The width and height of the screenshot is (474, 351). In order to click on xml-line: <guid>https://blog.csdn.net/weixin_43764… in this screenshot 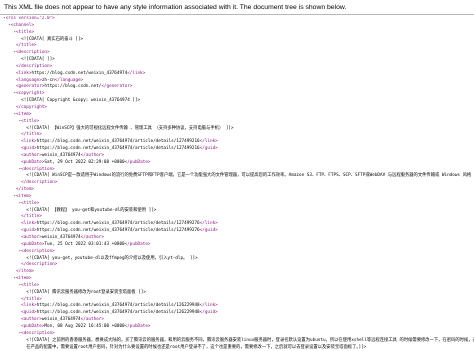, I will do `click(238, 231)`.